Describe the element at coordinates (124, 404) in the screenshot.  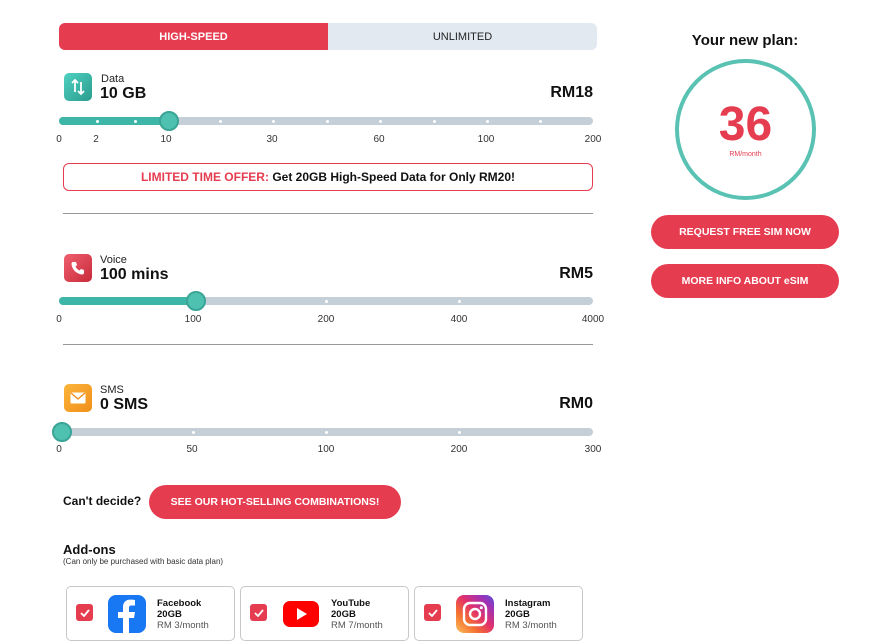
I see `sms-value: 0 SMS` at that location.